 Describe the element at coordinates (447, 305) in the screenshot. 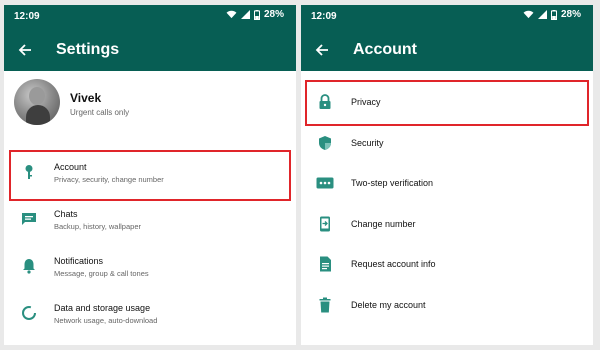

I see `account-item-delete: Delete my account` at that location.